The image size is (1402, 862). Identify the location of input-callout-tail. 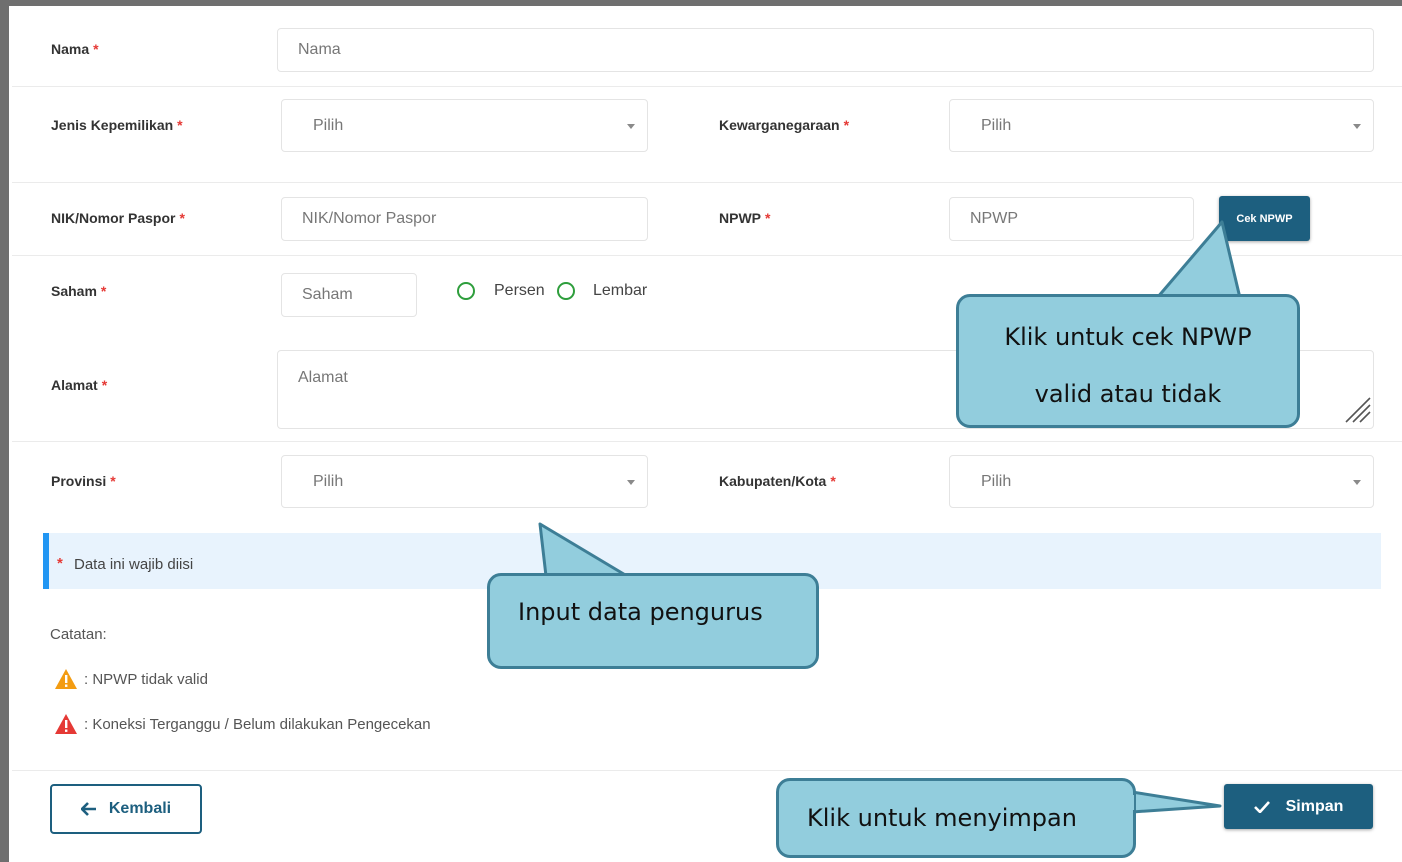
(583, 550).